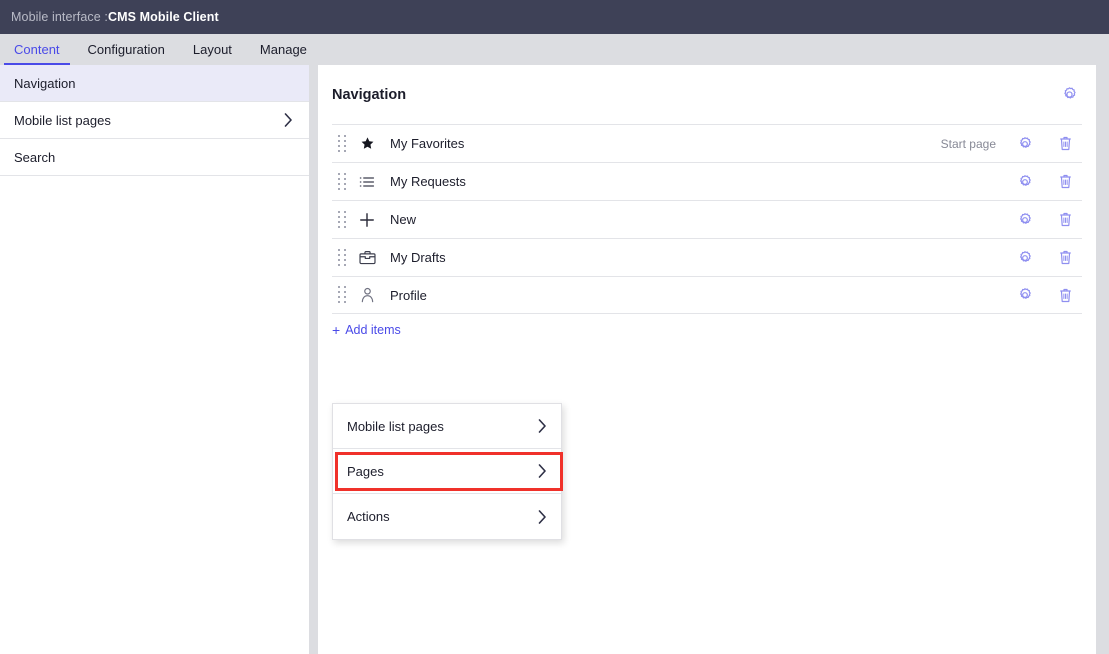 The width and height of the screenshot is (1109, 654). Describe the element at coordinates (154, 120) in the screenshot. I see `sidebar-item-mobile-list-pages: Mobile list pages` at that location.